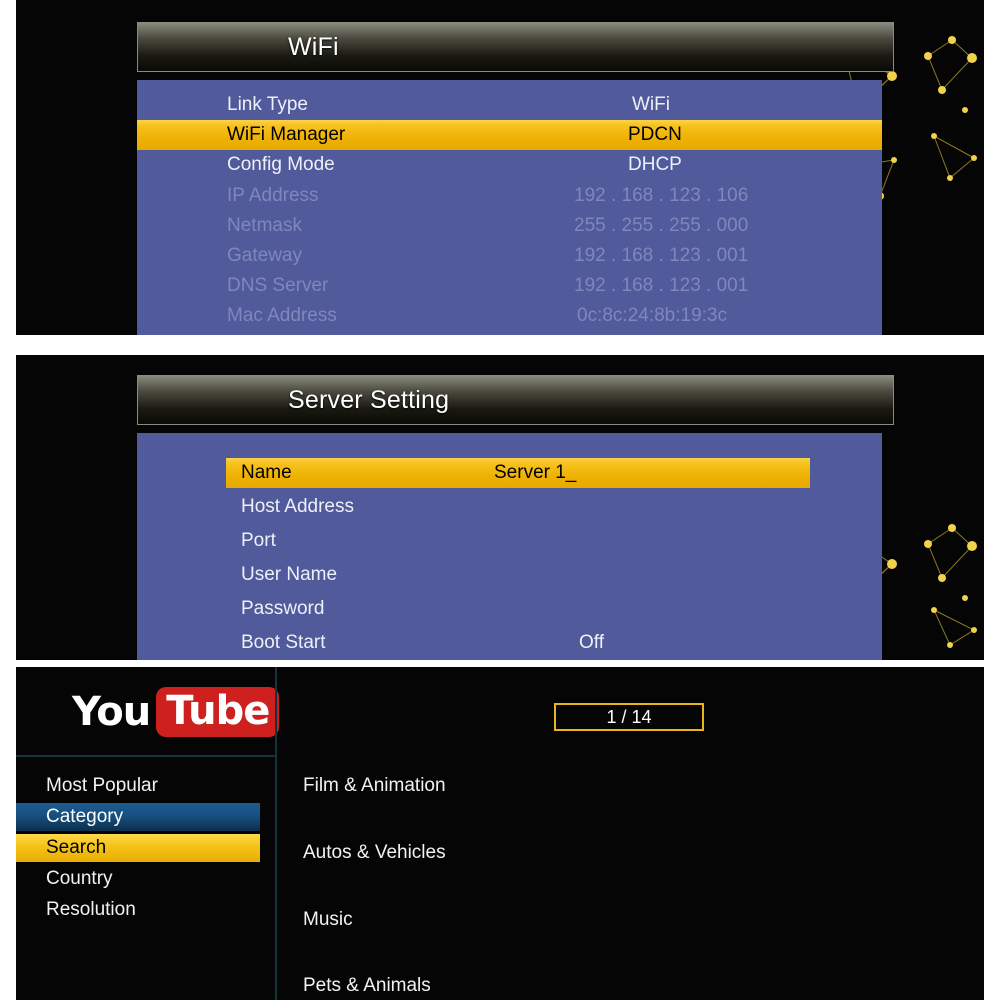 The height and width of the screenshot is (1000, 1000). What do you see at coordinates (655, 164) in the screenshot?
I see `row-value: DHCP` at bounding box center [655, 164].